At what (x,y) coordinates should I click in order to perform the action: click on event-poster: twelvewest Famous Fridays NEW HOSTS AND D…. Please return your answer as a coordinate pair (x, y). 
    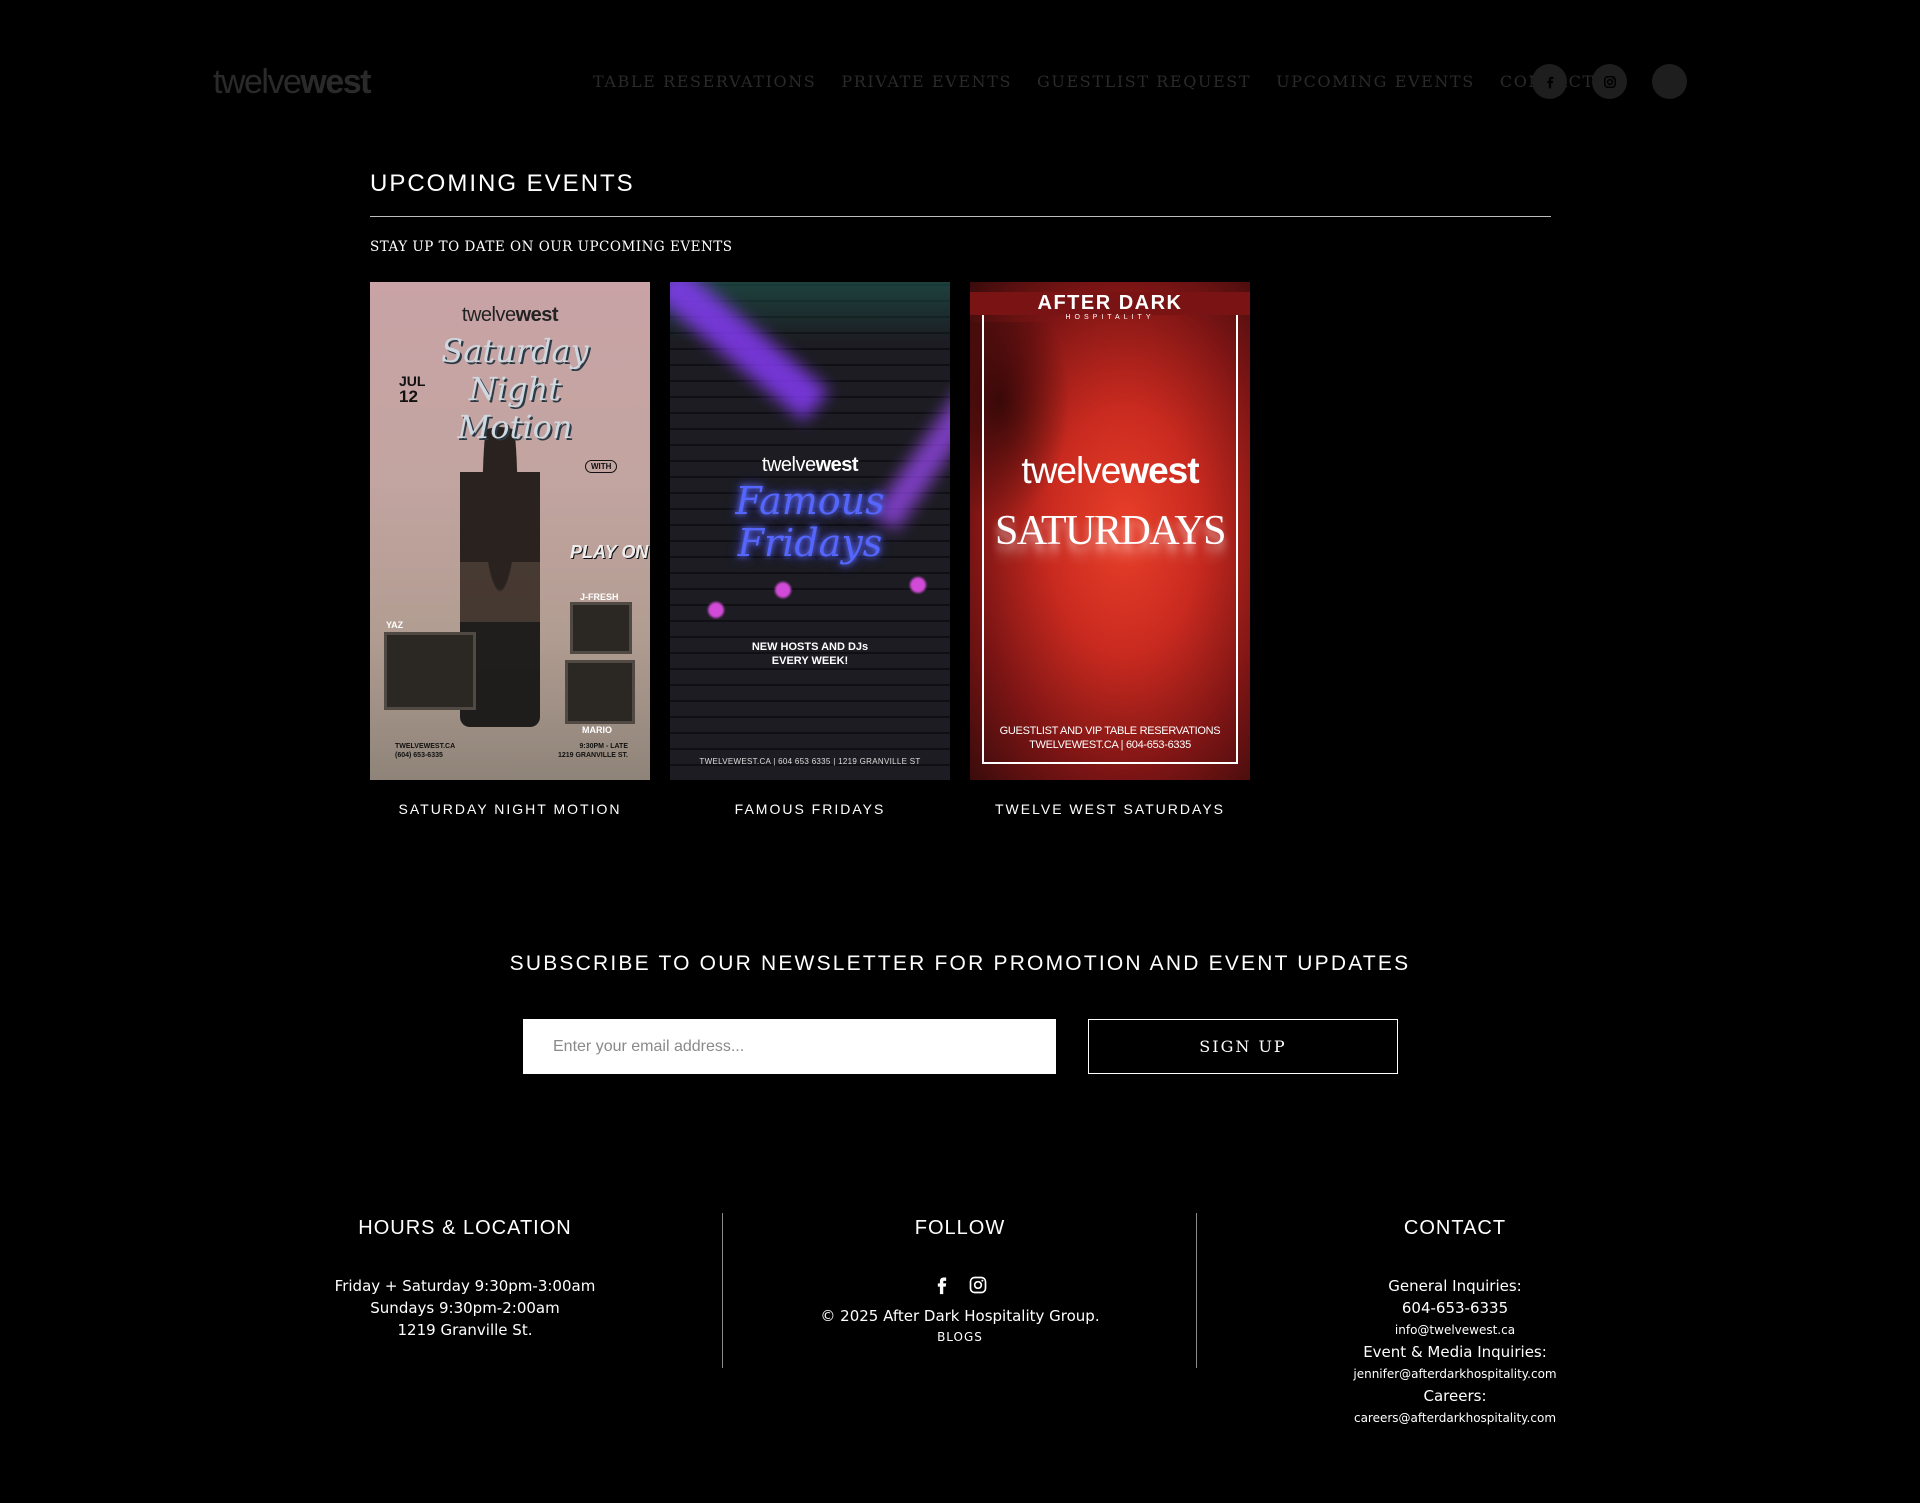
    Looking at the image, I should click on (810, 531).